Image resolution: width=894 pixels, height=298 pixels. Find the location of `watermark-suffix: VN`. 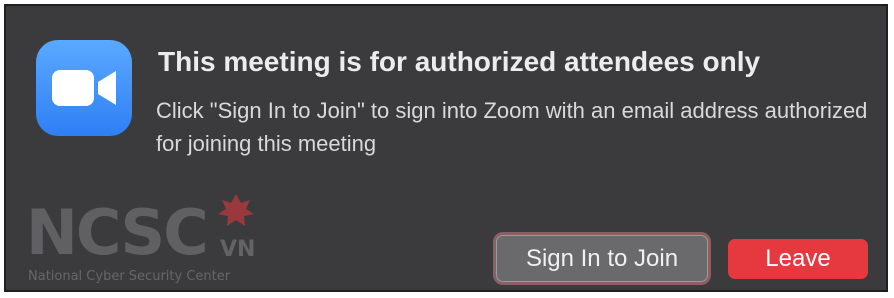

watermark-suffix: VN is located at coordinates (237, 249).